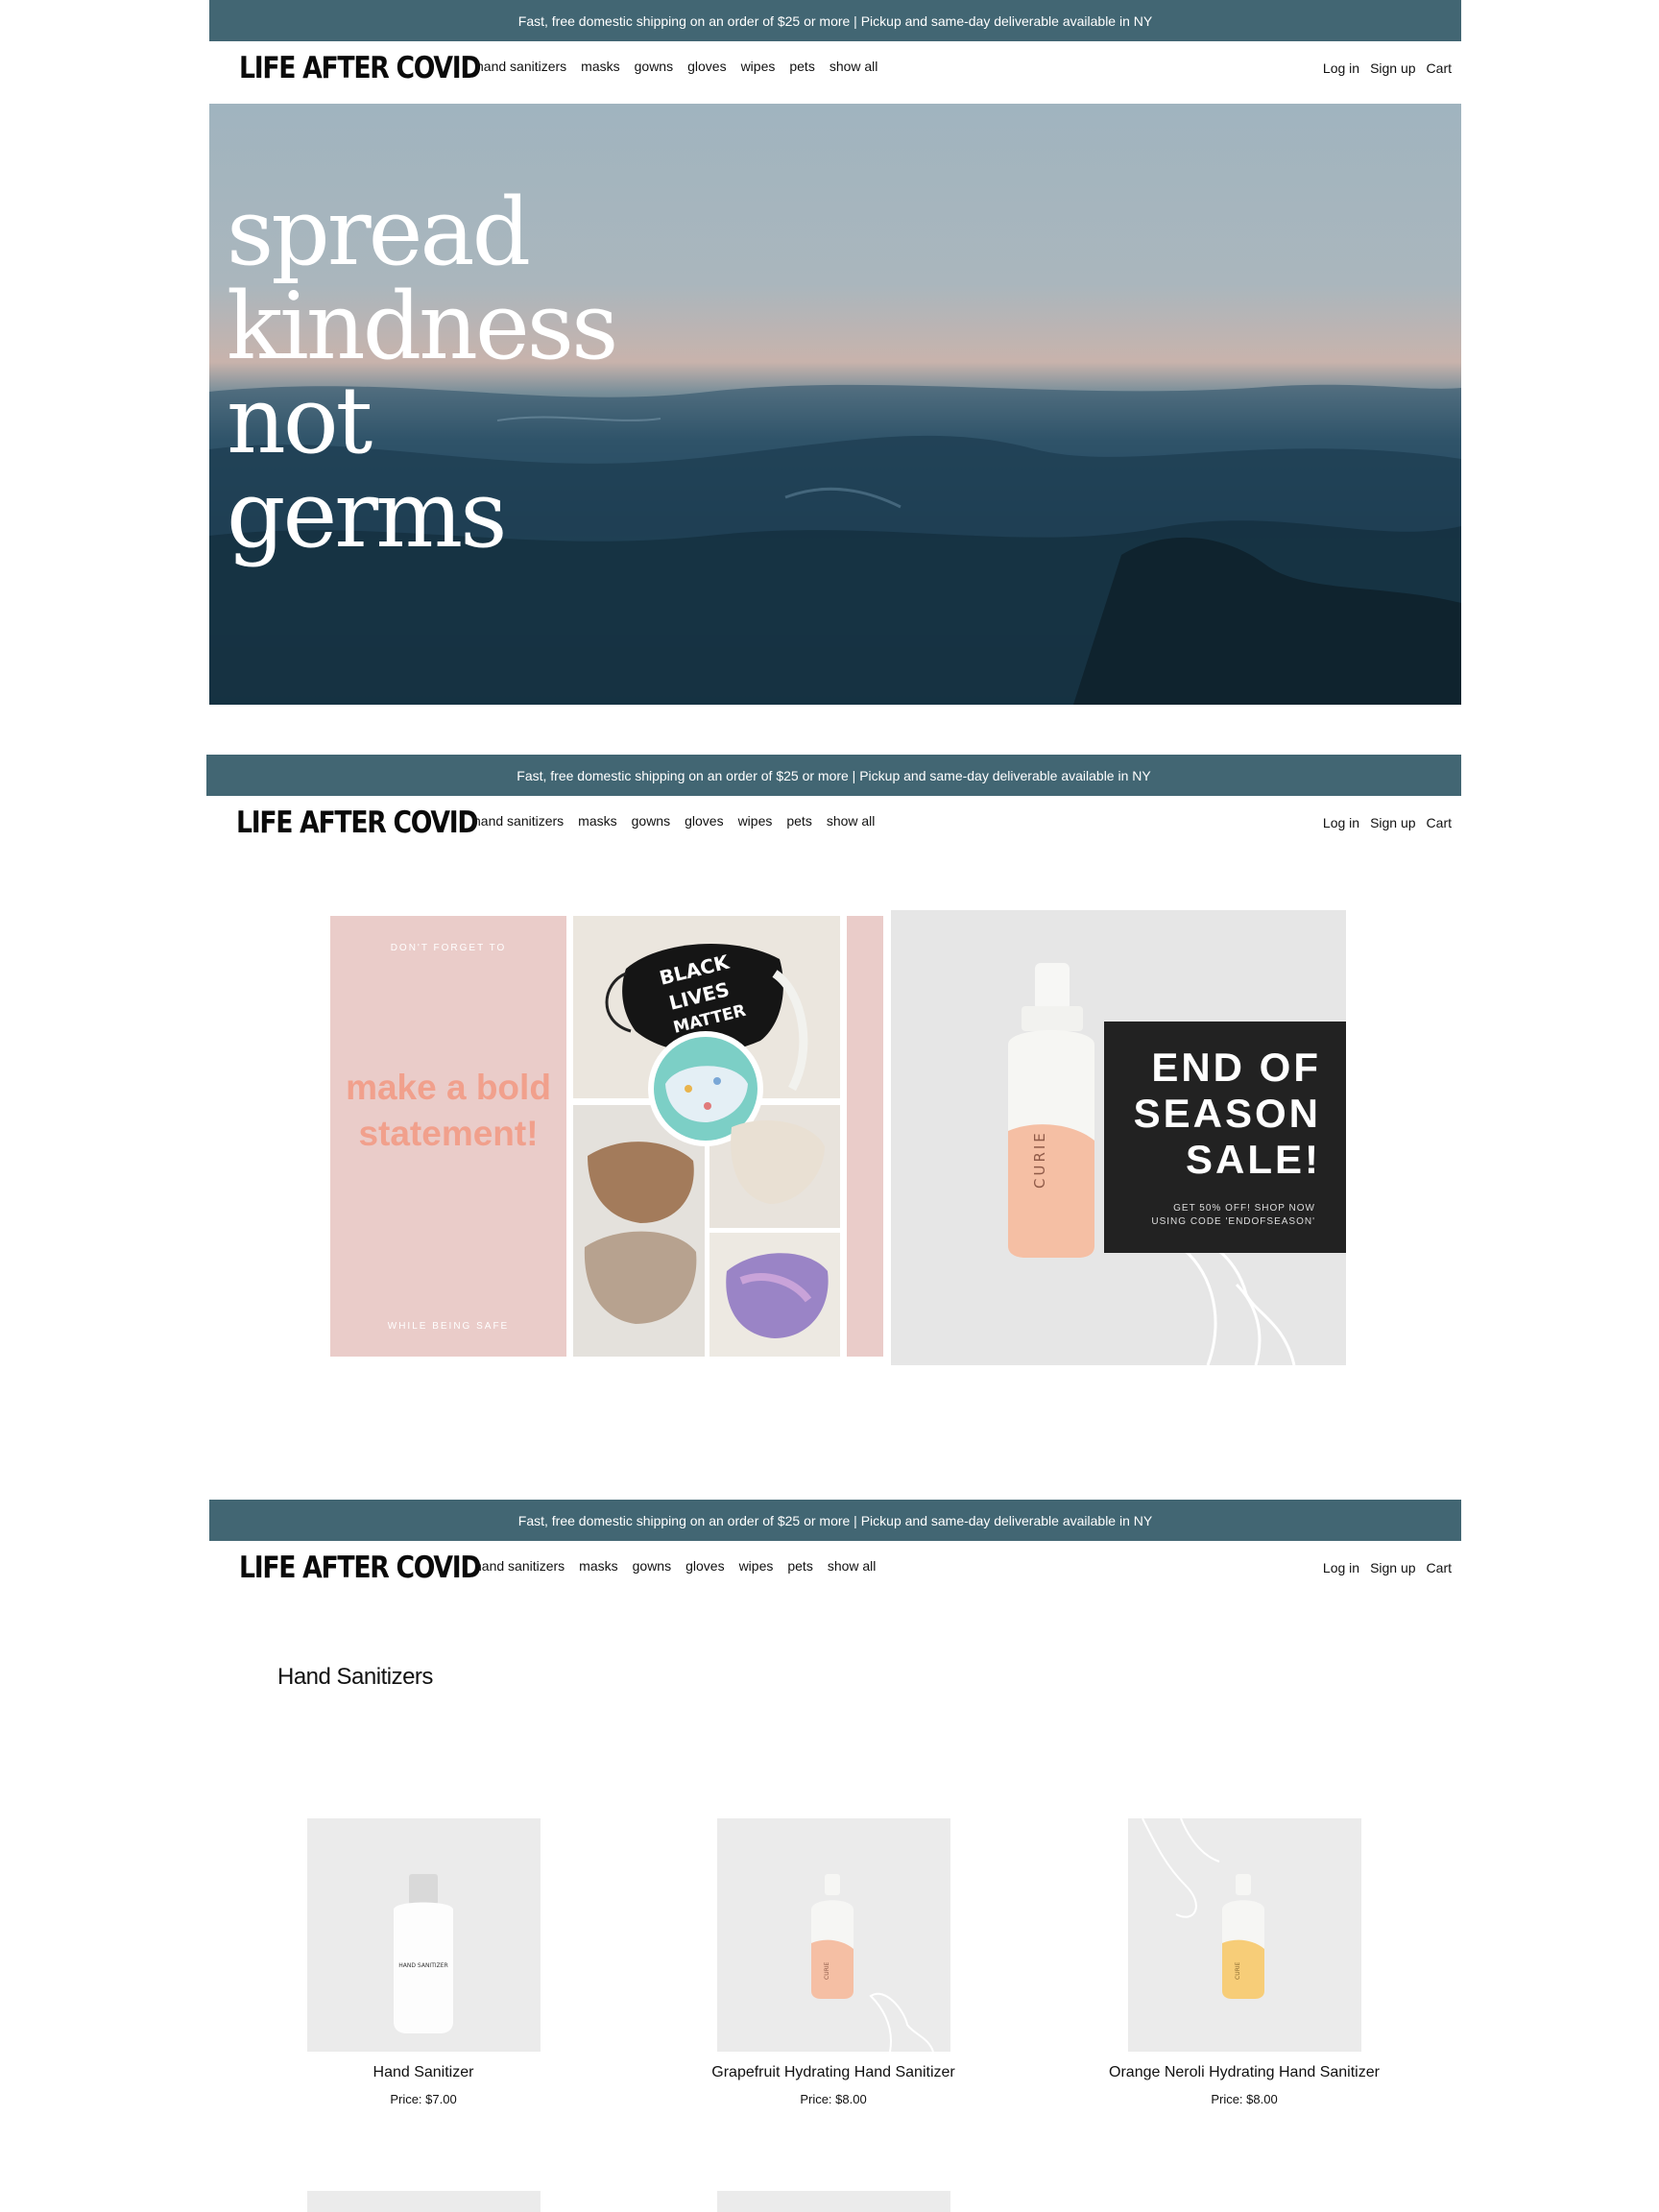 This screenshot has width=1659, height=2212. I want to click on promo-headline: make a bold statement!, so click(448, 1110).